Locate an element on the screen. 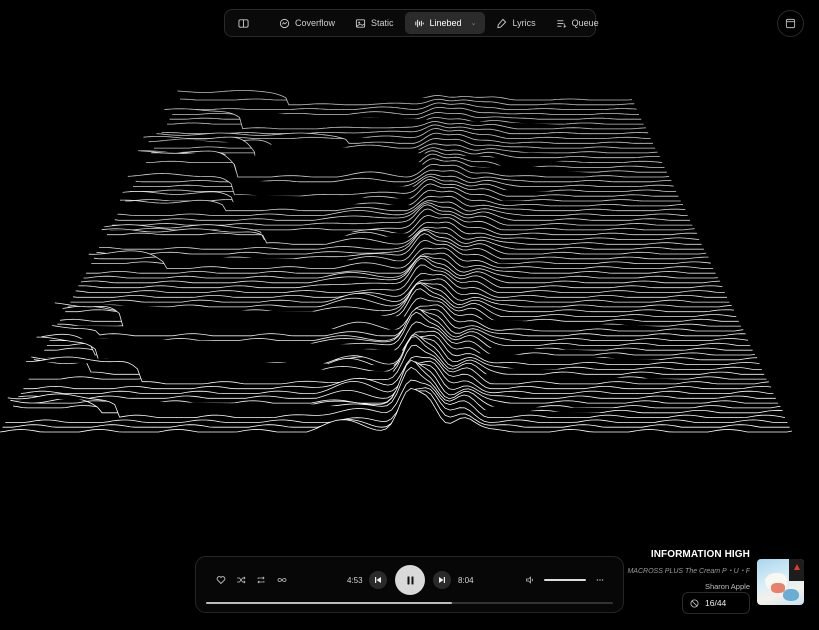 The width and height of the screenshot is (819, 630). cover-art-logo-panel is located at coordinates (796, 570).